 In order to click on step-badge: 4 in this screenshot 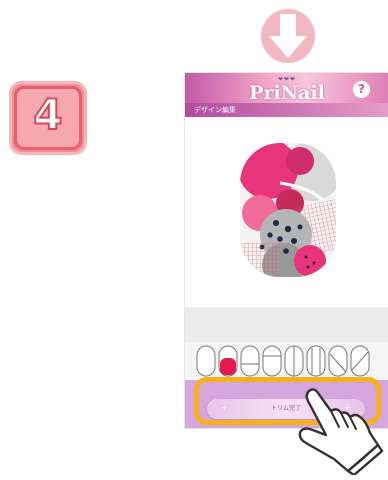, I will do `click(48, 118)`.